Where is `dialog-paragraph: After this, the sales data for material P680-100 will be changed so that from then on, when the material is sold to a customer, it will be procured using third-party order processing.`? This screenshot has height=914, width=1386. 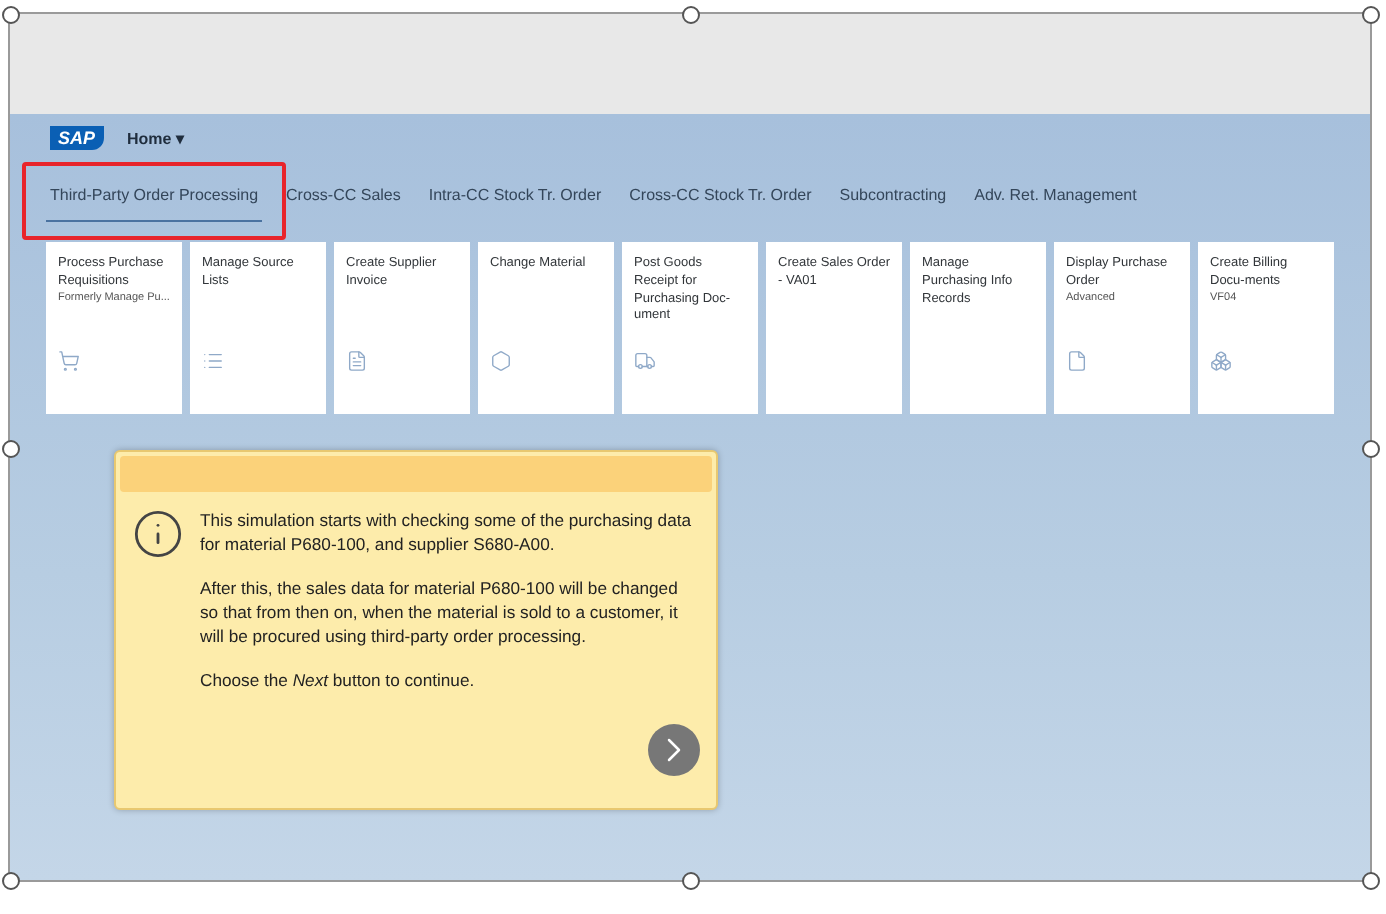
dialog-paragraph: After this, the sales data for material P680-100 will be changed so that from then on, when the material is sold to a customer, it will be procured using third-party order processing. is located at coordinates (440, 612).